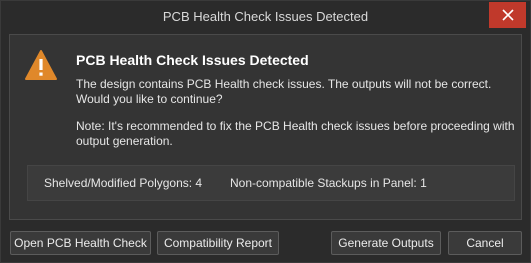 The width and height of the screenshot is (531, 263). Describe the element at coordinates (386, 243) in the screenshot. I see `generate-outputs-button: Generate Outputs` at that location.